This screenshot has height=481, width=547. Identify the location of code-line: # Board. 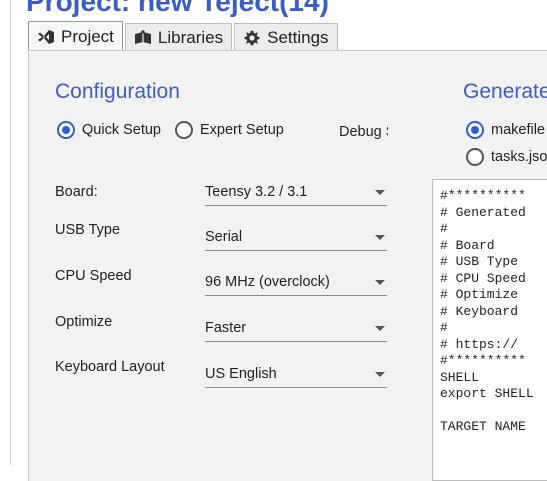
(467, 245).